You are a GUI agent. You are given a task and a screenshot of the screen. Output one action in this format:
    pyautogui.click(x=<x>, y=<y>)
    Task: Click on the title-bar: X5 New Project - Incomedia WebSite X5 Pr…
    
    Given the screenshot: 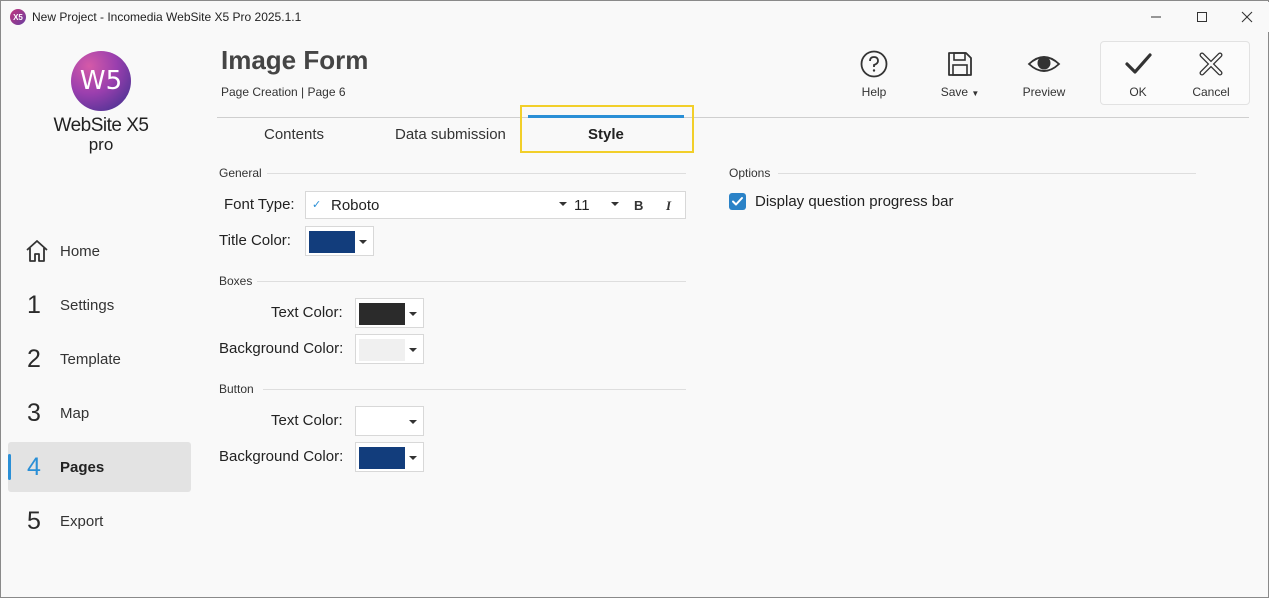 What is the action you would take?
    pyautogui.click(x=635, y=17)
    